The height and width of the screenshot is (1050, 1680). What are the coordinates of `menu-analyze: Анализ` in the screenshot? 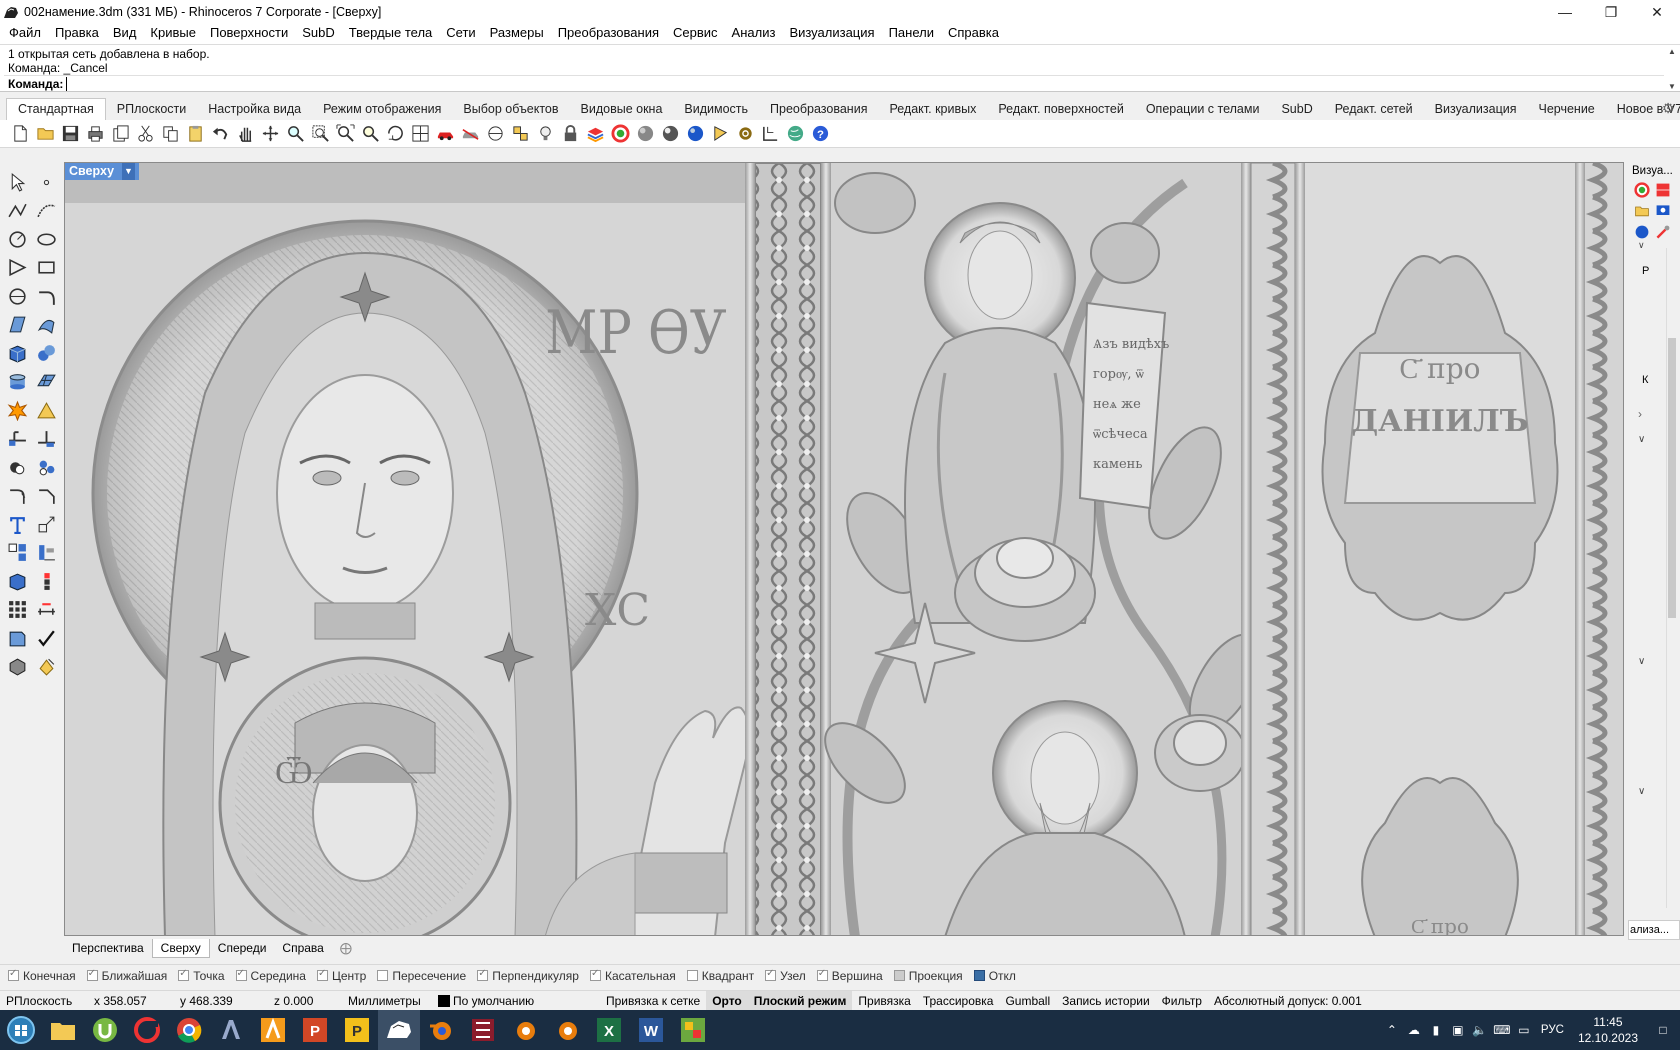 It's located at (754, 33).